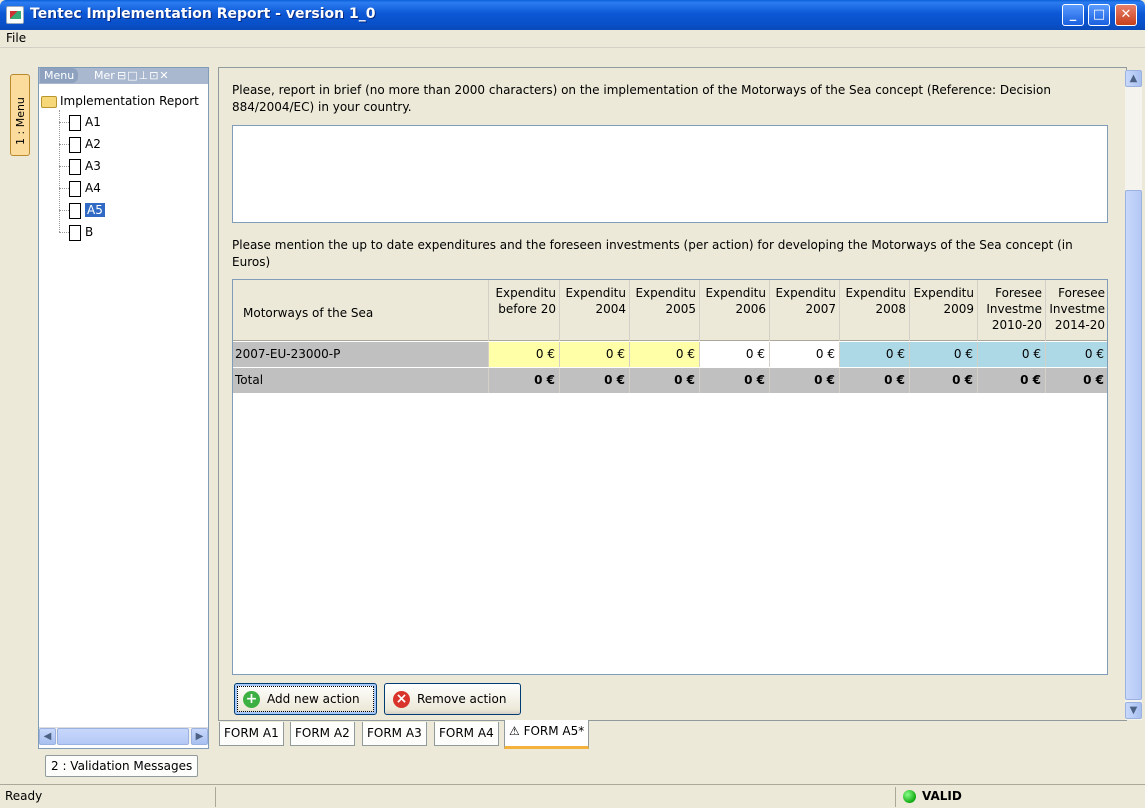 Image resolution: width=1145 pixels, height=808 pixels. Describe the element at coordinates (670, 174) in the screenshot. I see `motorways-report-textarea` at that location.